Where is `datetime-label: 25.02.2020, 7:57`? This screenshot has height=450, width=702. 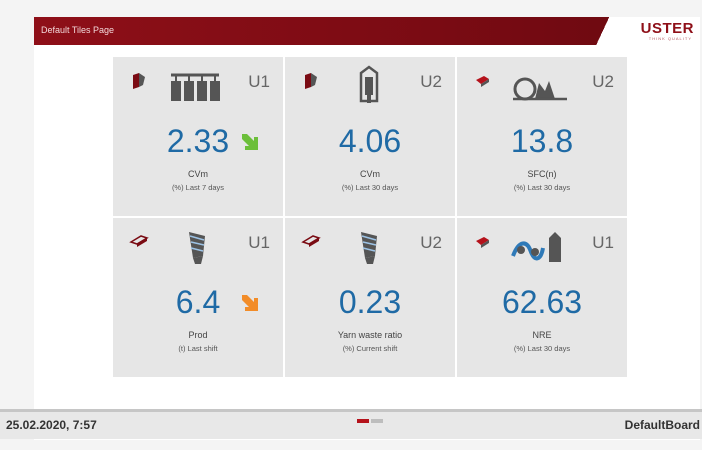 datetime-label: 25.02.2020, 7:57 is located at coordinates (51, 425).